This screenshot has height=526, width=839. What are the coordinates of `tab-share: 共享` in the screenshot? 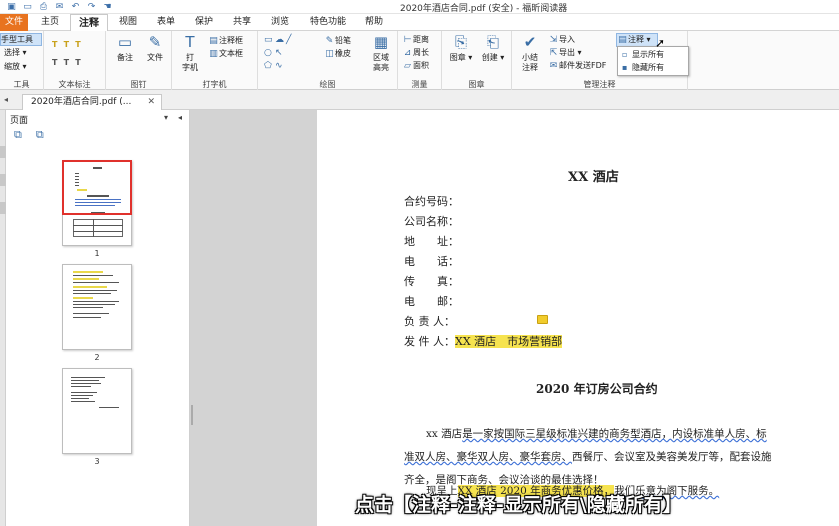 It's located at (242, 22).